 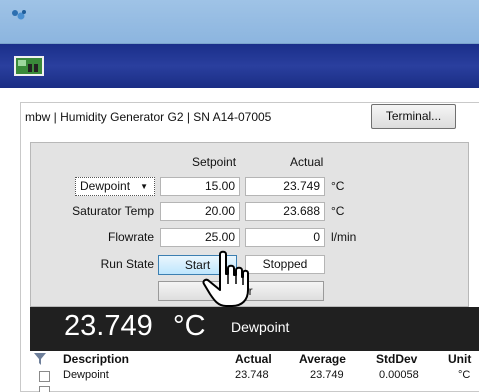 What do you see at coordinates (130, 237) in the screenshot?
I see `flowrate-label: Flowrate` at bounding box center [130, 237].